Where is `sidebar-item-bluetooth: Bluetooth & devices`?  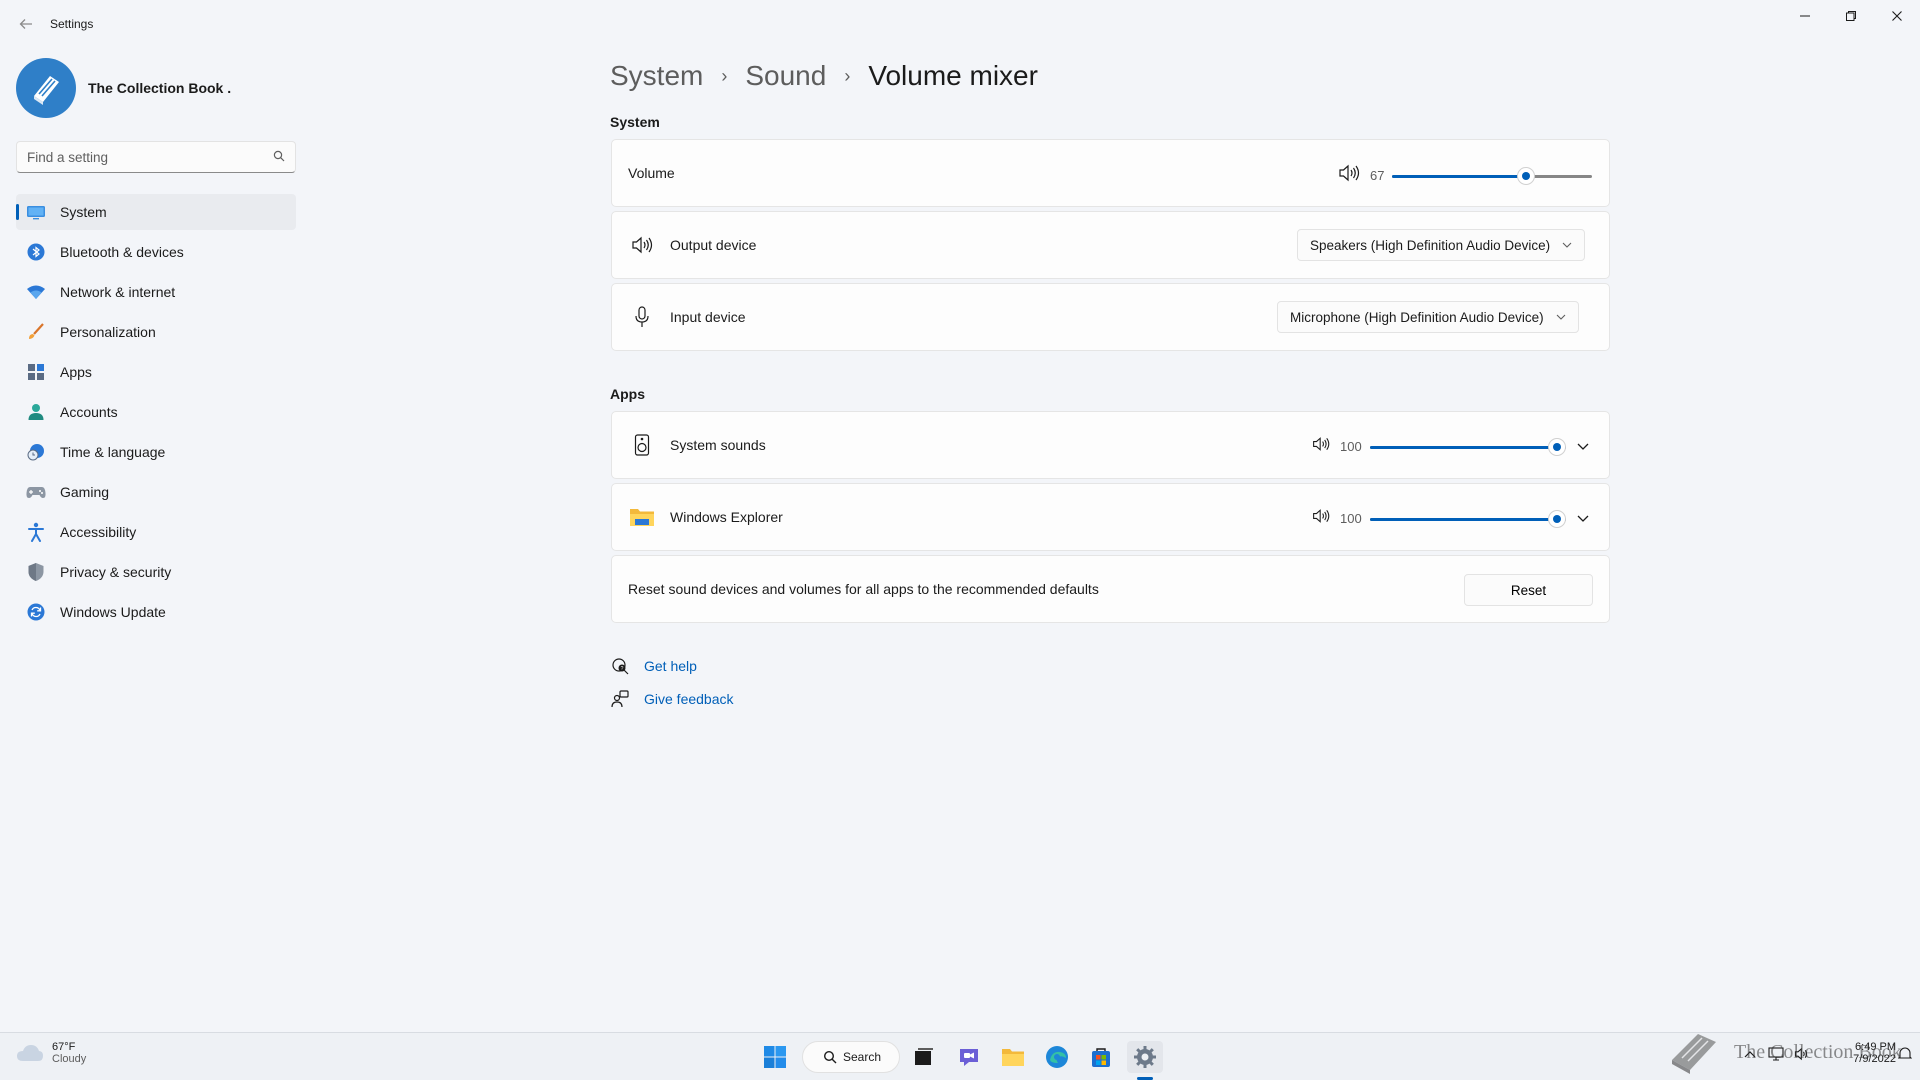 sidebar-item-bluetooth: Bluetooth & devices is located at coordinates (156, 252).